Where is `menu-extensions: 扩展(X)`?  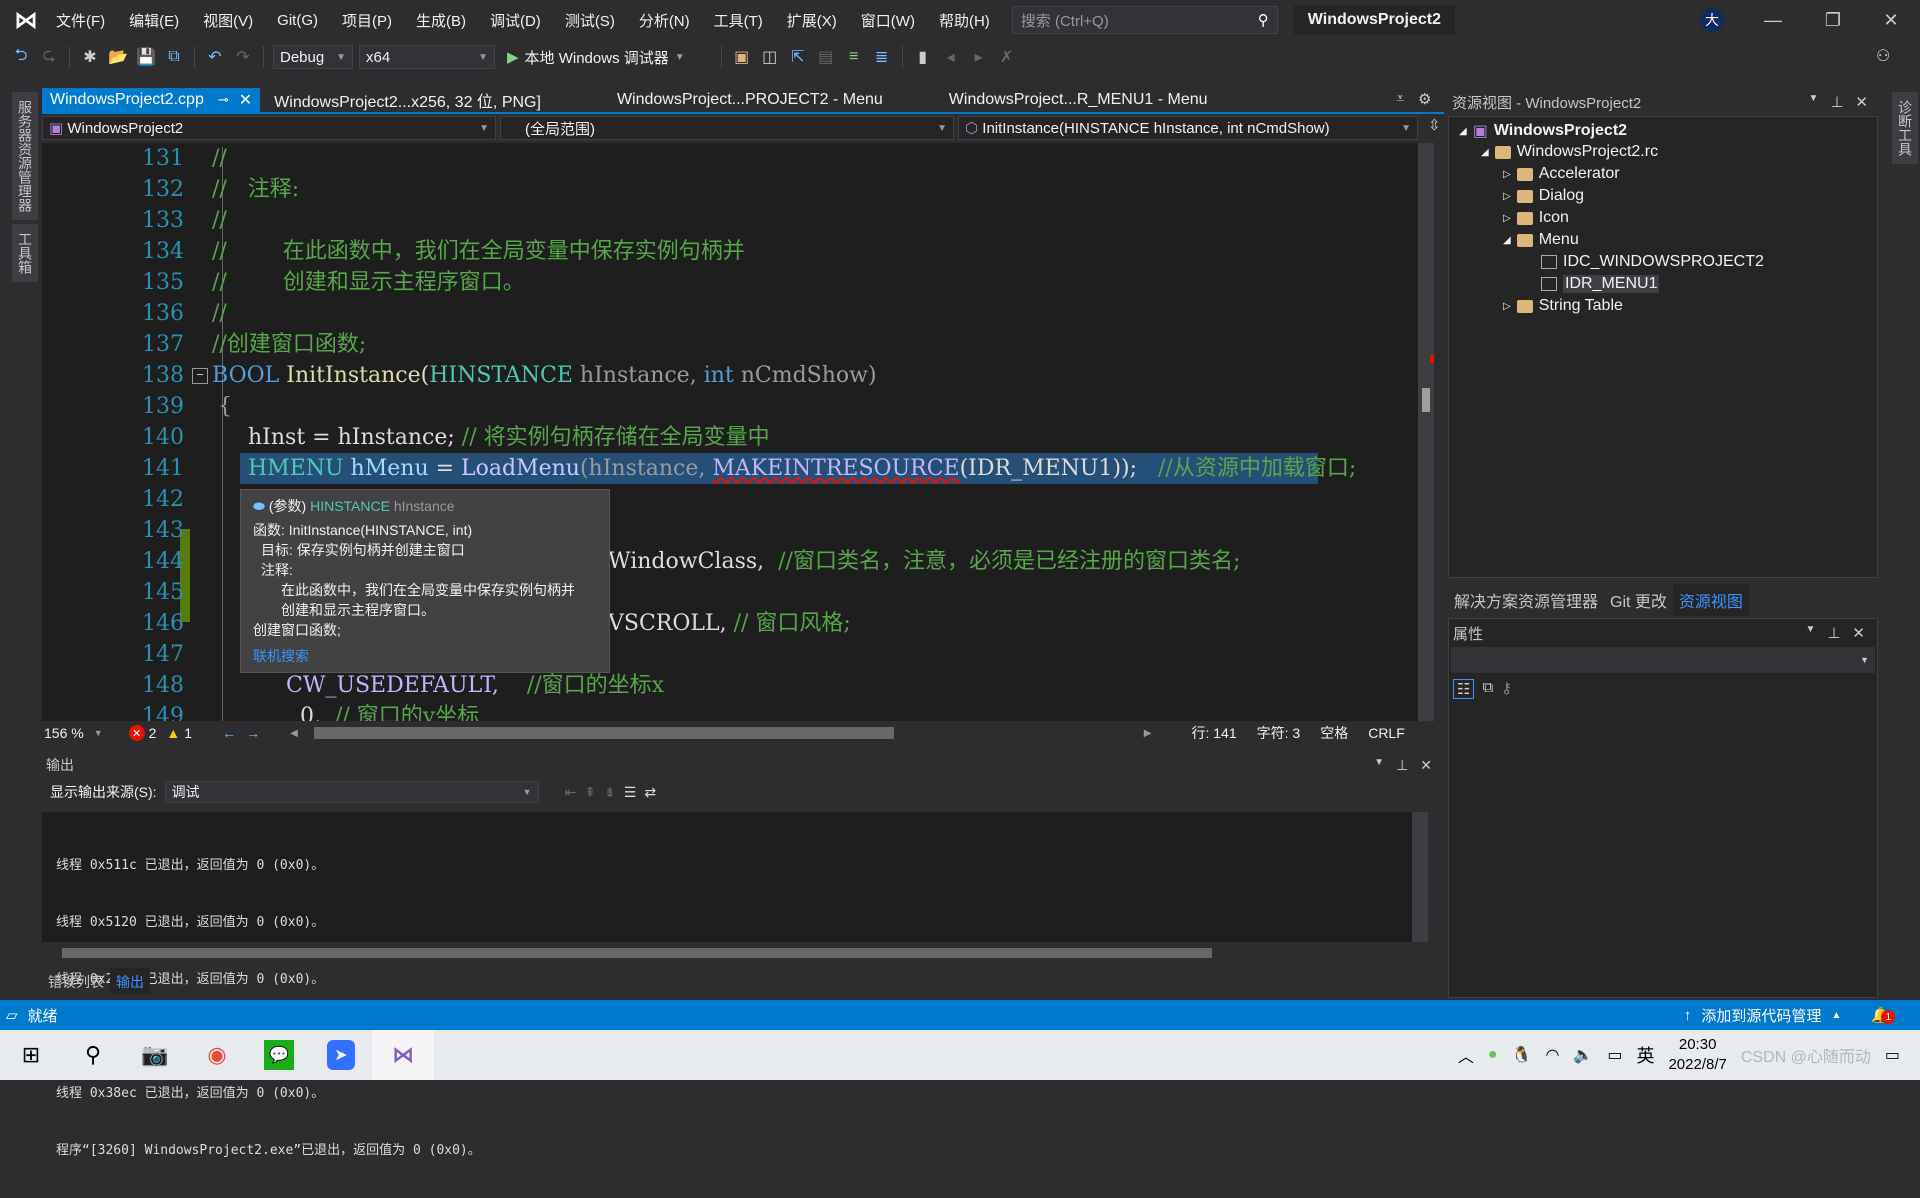
menu-extensions: 扩展(X) is located at coordinates (812, 20).